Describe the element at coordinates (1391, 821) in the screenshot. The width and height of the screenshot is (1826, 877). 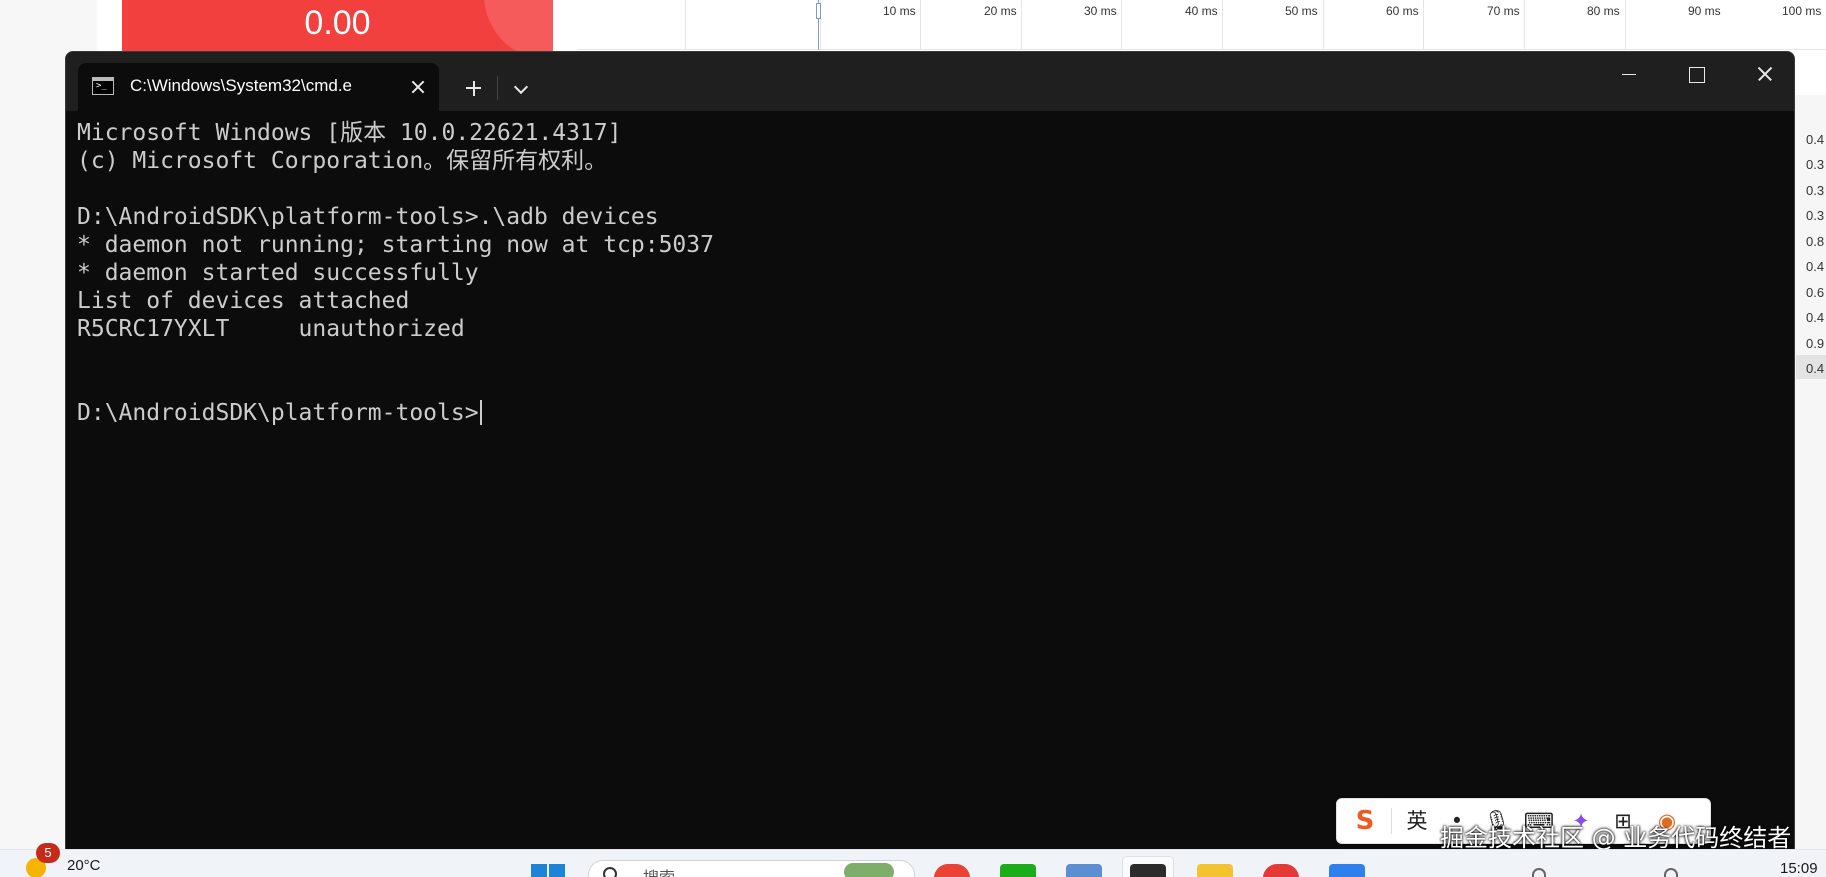
I see `ime-divider` at that location.